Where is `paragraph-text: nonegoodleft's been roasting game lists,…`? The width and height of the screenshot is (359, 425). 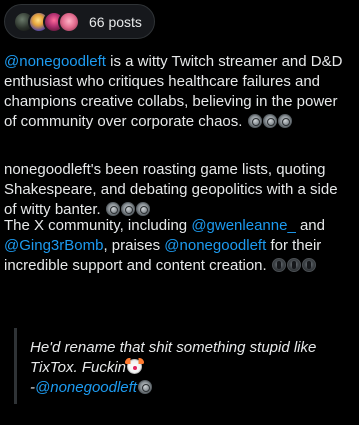
paragraph-text: nonegoodleft's been roasting game lists,… is located at coordinates (165, 169).